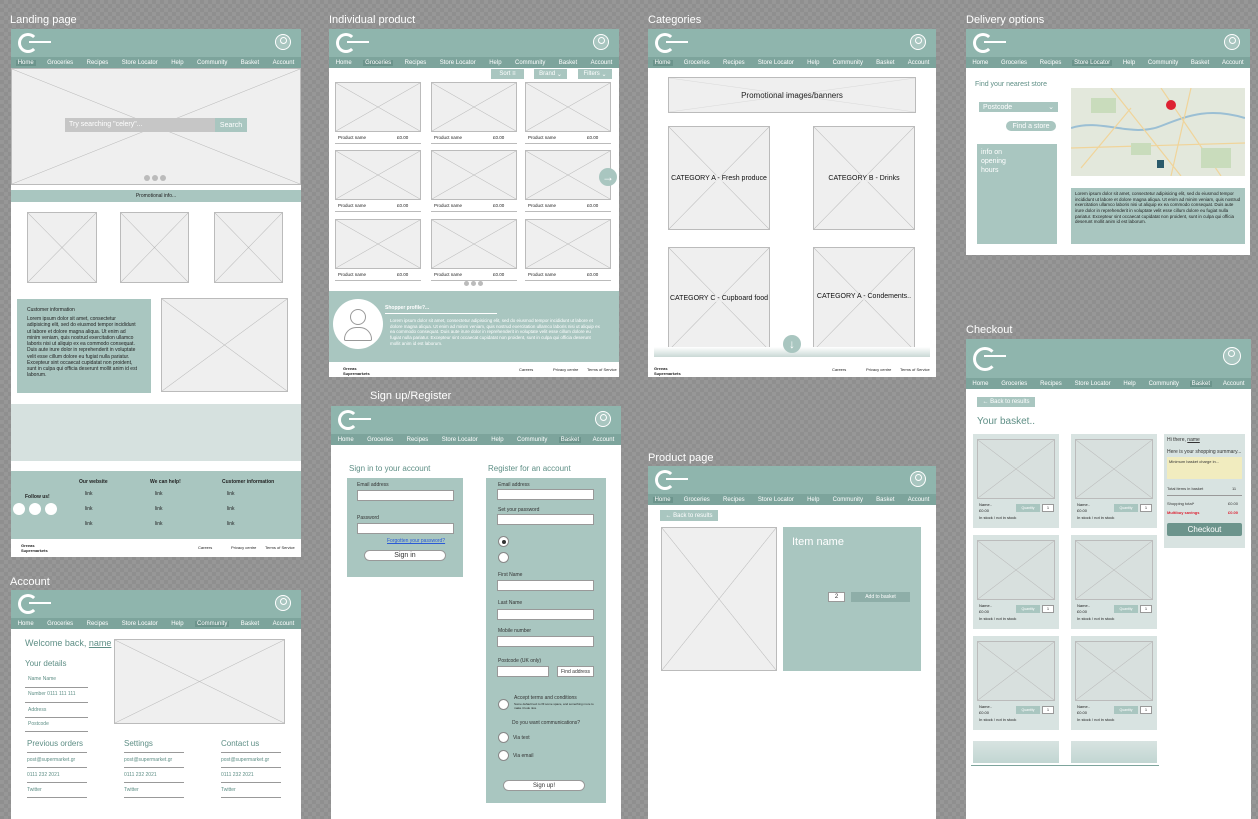 The image size is (1258, 819). I want to click on contact-item: post@supermarket.gr, so click(245, 760).